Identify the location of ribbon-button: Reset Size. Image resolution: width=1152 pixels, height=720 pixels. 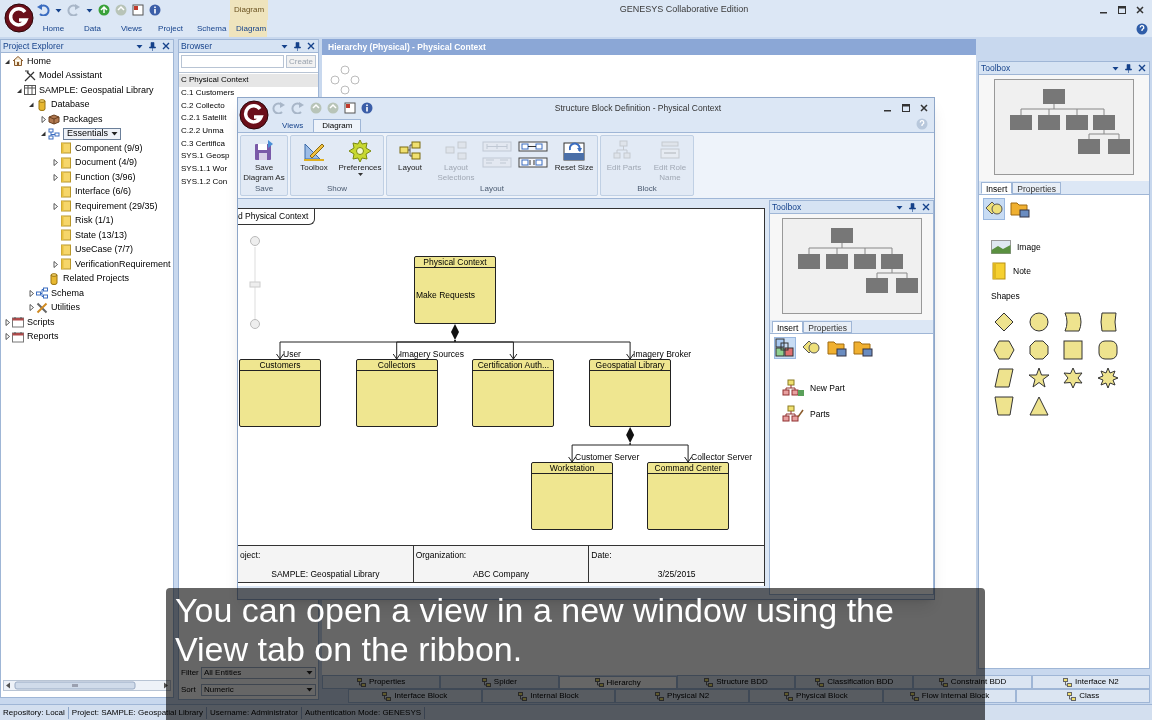
(574, 161).